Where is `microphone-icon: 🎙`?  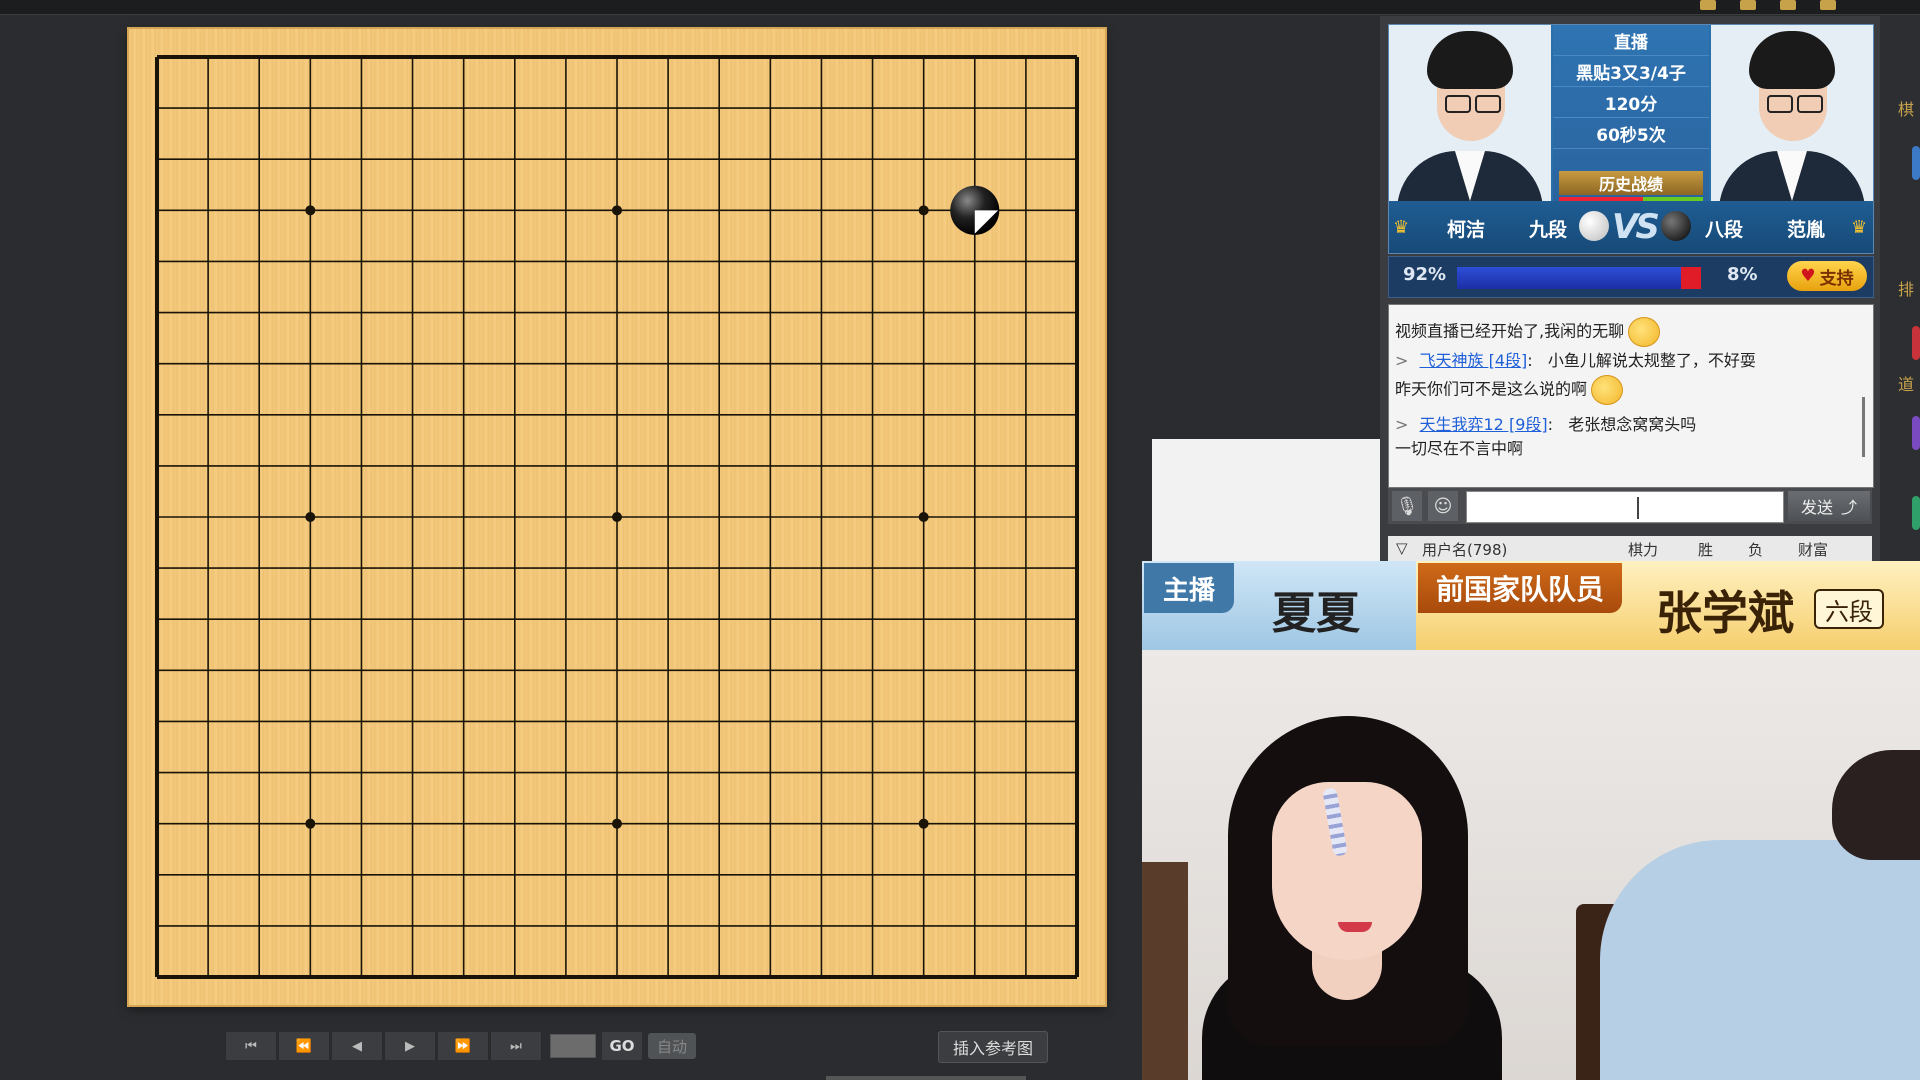 microphone-icon: 🎙 is located at coordinates (1407, 506).